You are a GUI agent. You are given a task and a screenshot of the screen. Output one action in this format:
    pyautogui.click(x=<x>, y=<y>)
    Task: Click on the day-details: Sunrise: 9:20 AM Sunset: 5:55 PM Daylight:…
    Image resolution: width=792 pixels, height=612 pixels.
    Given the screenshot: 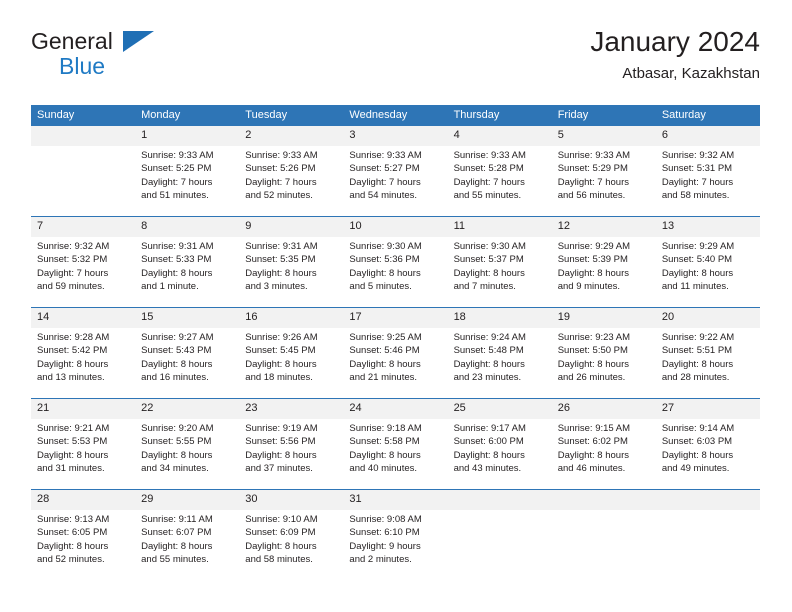 What is the action you would take?
    pyautogui.click(x=187, y=447)
    